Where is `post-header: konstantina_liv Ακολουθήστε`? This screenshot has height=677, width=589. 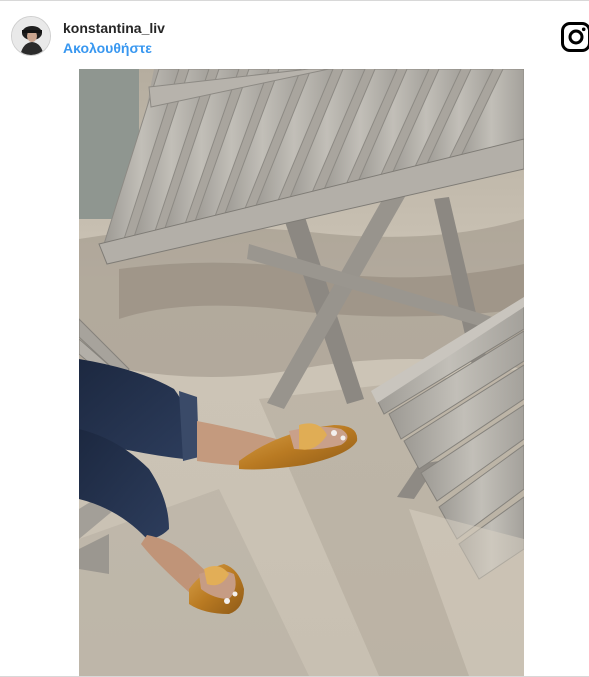 post-header: konstantina_liv Ακολουθήστε is located at coordinates (294, 33).